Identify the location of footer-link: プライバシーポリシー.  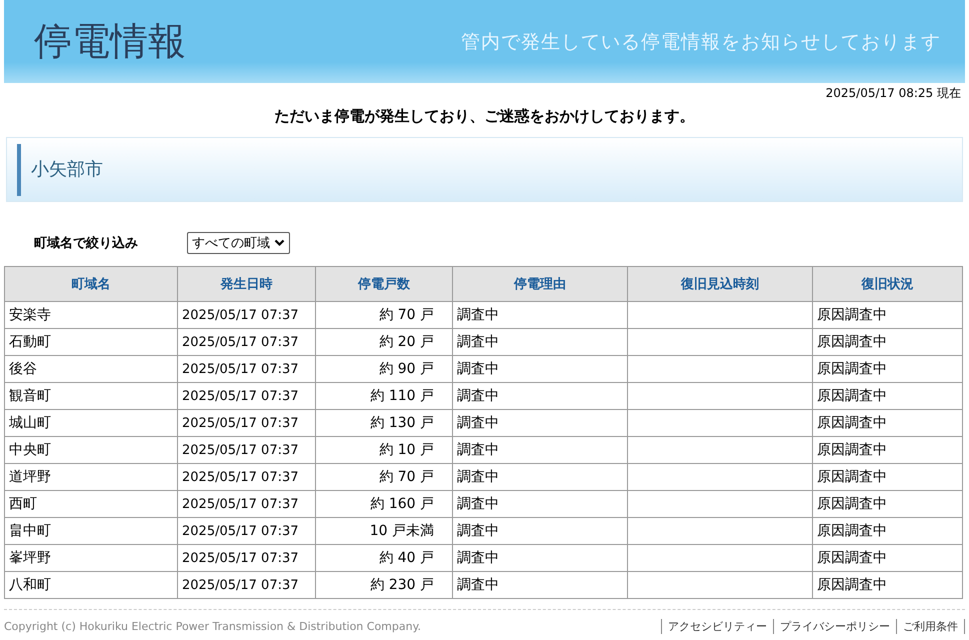
(834, 626).